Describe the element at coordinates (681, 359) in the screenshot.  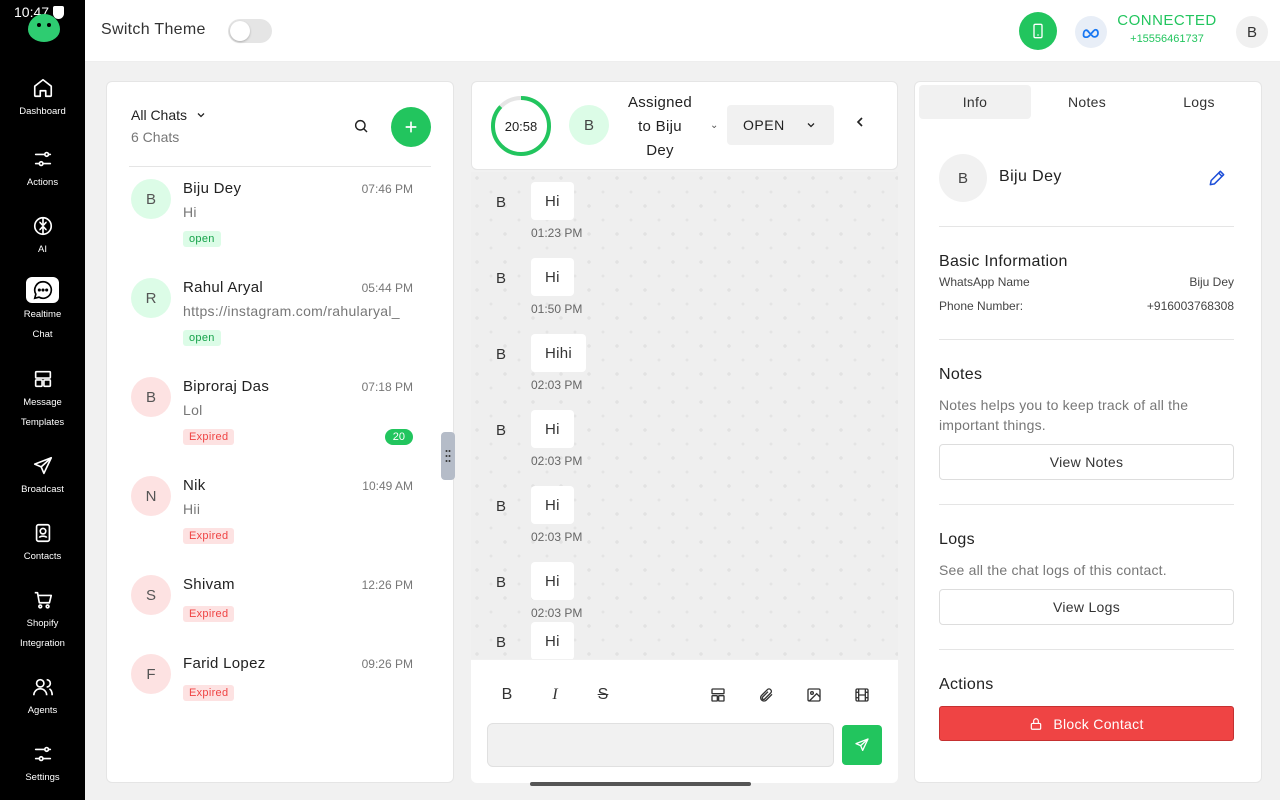
I see `message: B Hihi 02:03 PM` at that location.